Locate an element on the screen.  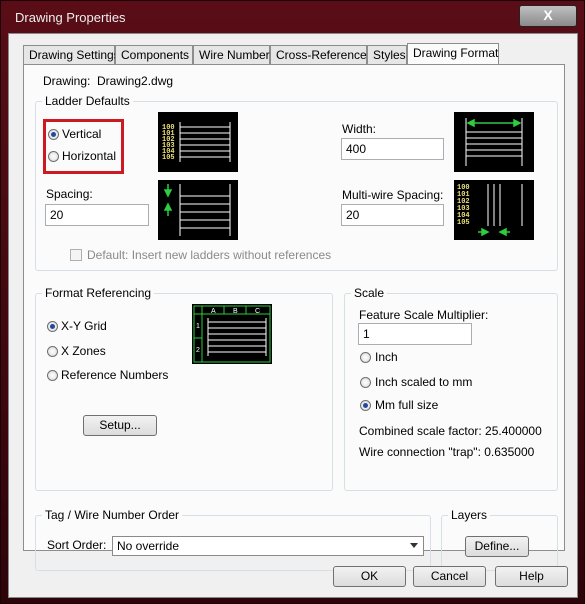
tag-order-title: Tag / Wire Number Order is located at coordinates (112, 515).